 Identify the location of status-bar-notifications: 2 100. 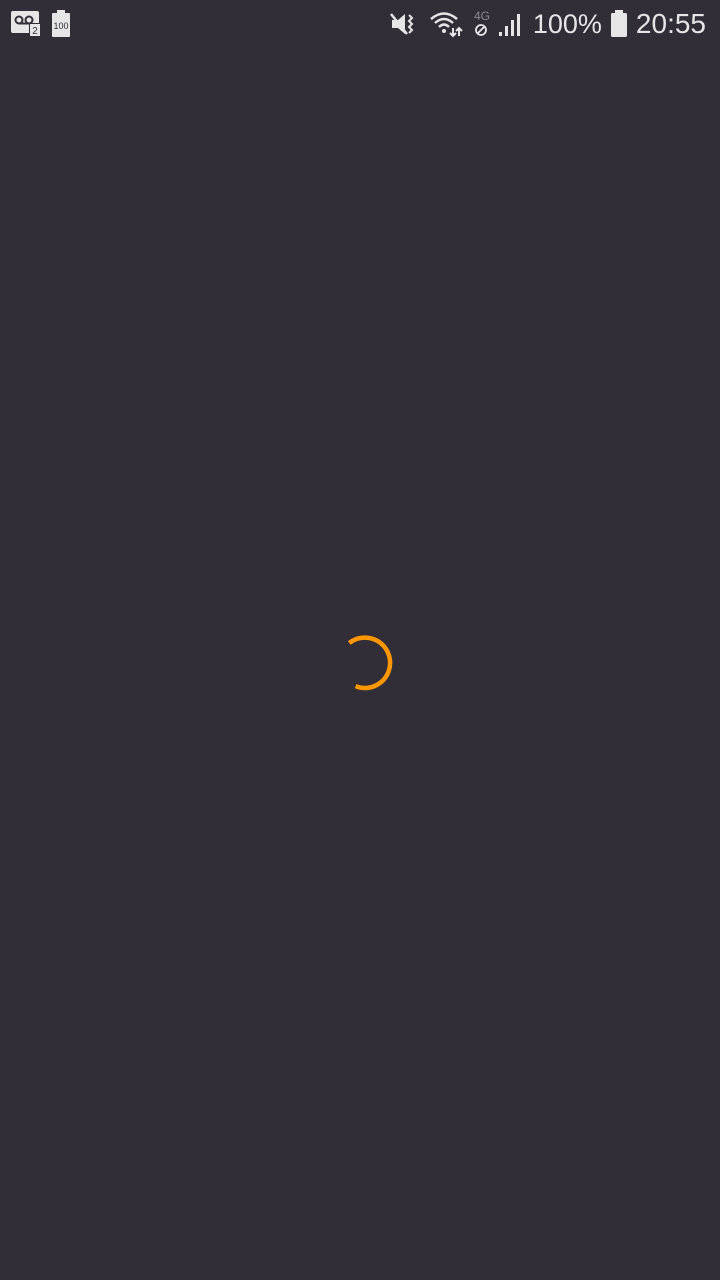
(41, 24).